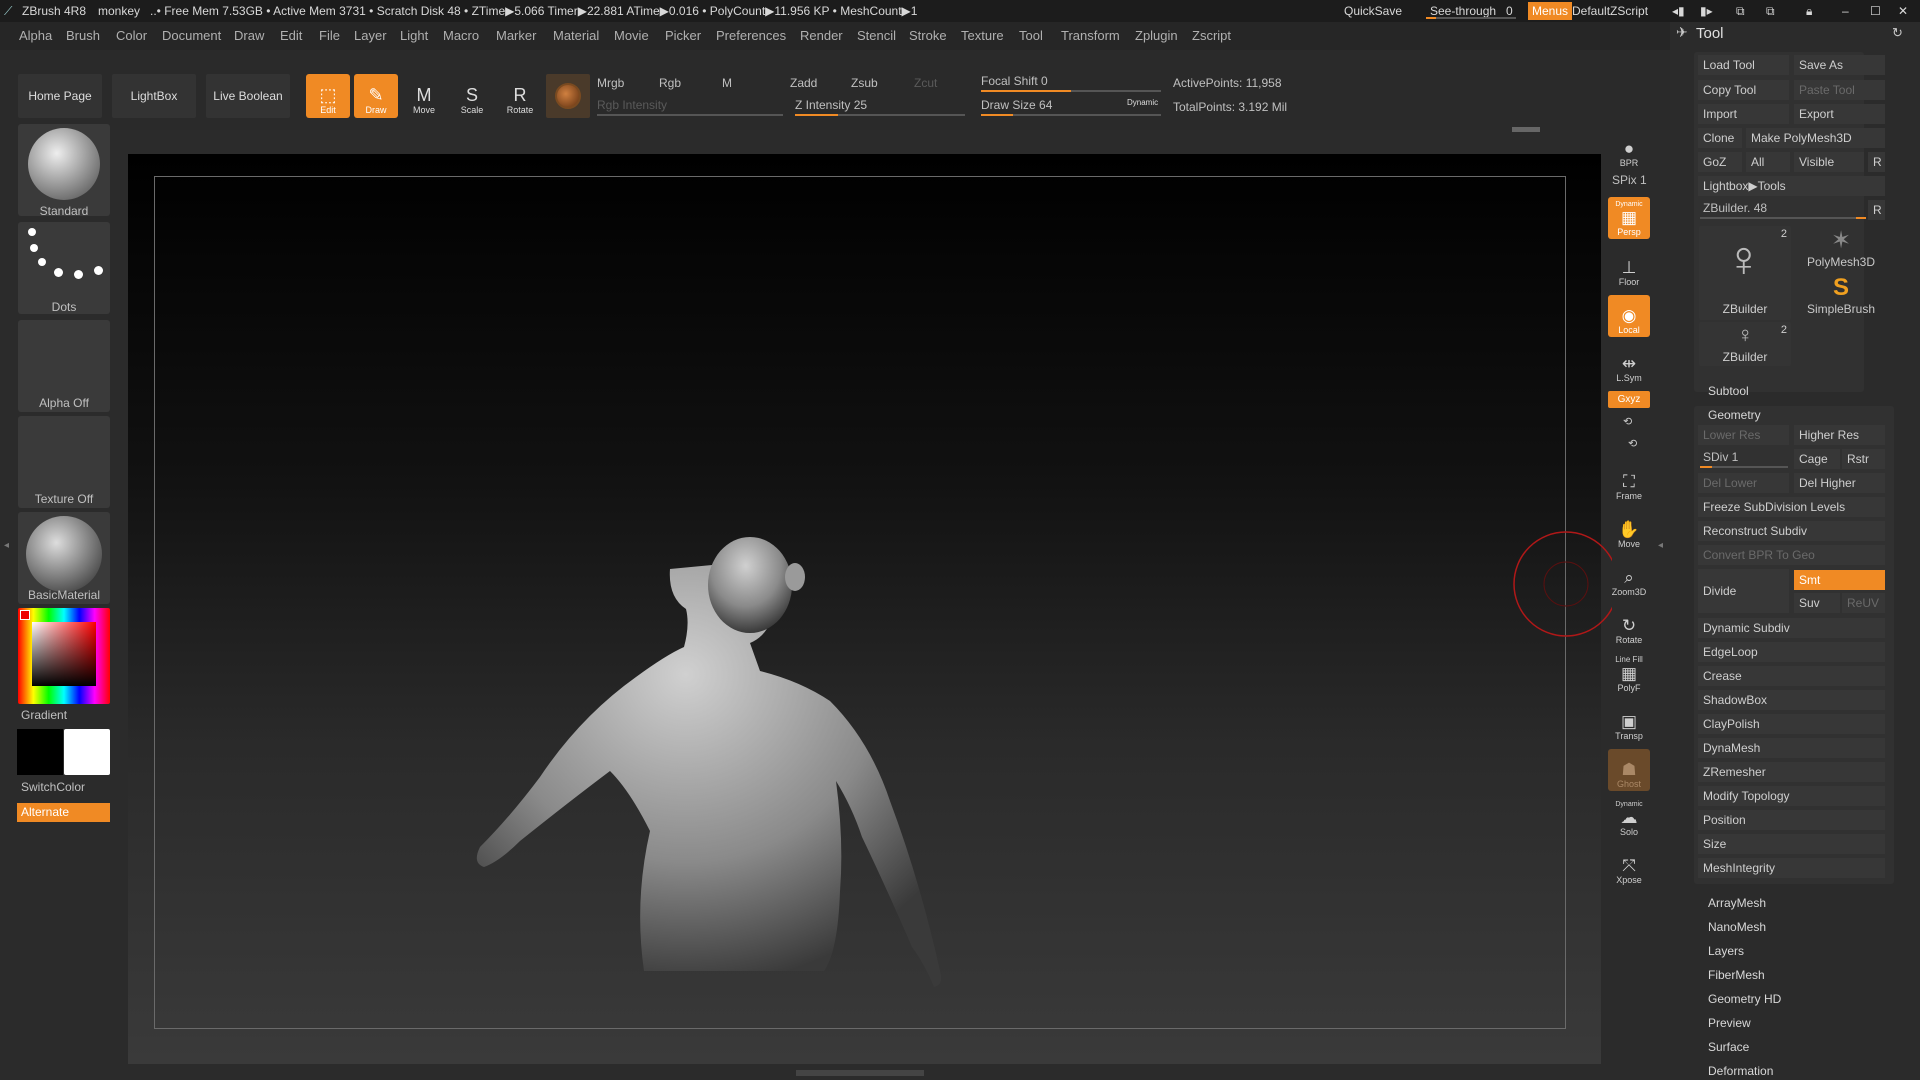 This screenshot has height=1080, width=1920. What do you see at coordinates (1550, 11) in the screenshot?
I see `menus-toggle: Menus` at bounding box center [1550, 11].